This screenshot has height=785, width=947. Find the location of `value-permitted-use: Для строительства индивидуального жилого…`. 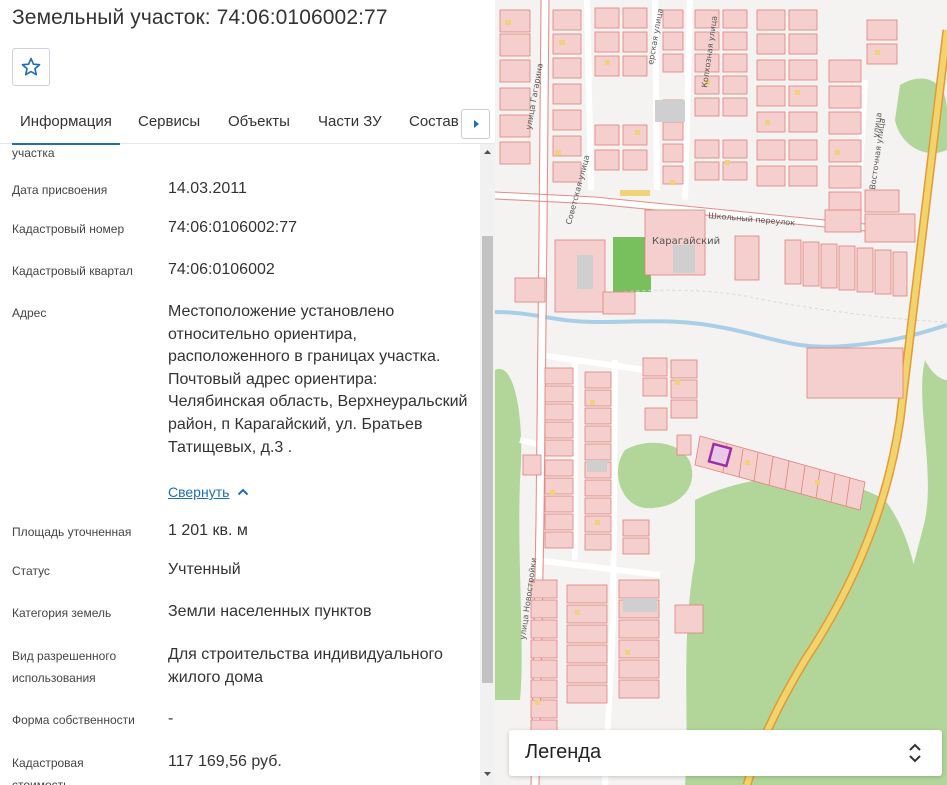

value-permitted-use: Для строительства индивидуального жилого… is located at coordinates (305, 666).